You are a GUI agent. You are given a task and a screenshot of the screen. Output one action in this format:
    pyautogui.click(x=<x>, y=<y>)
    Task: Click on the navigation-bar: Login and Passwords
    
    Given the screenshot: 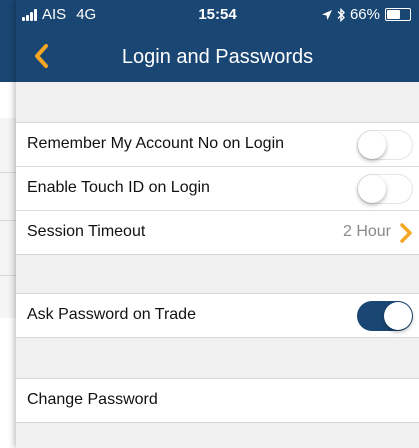 What is the action you would take?
    pyautogui.click(x=217, y=56)
    